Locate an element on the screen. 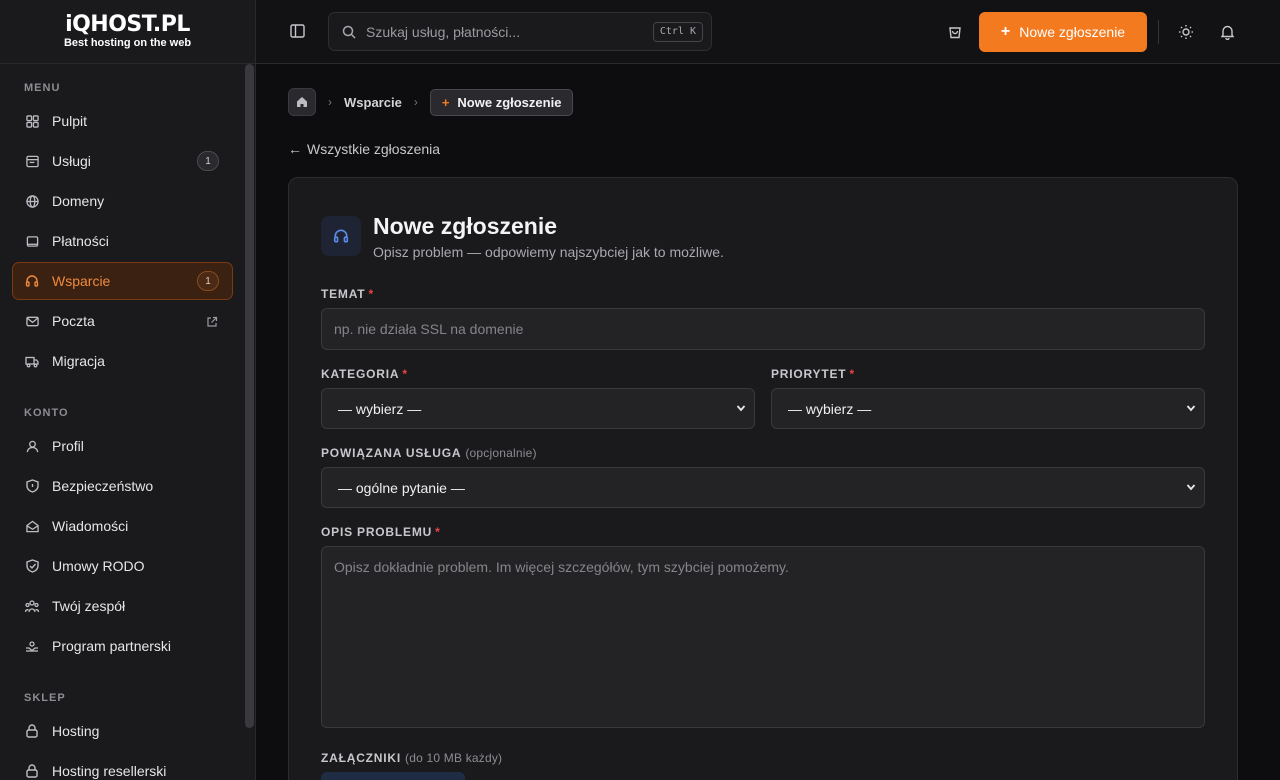  breadcrumb-current: + Nowe zgłoszenie is located at coordinates (501, 102).